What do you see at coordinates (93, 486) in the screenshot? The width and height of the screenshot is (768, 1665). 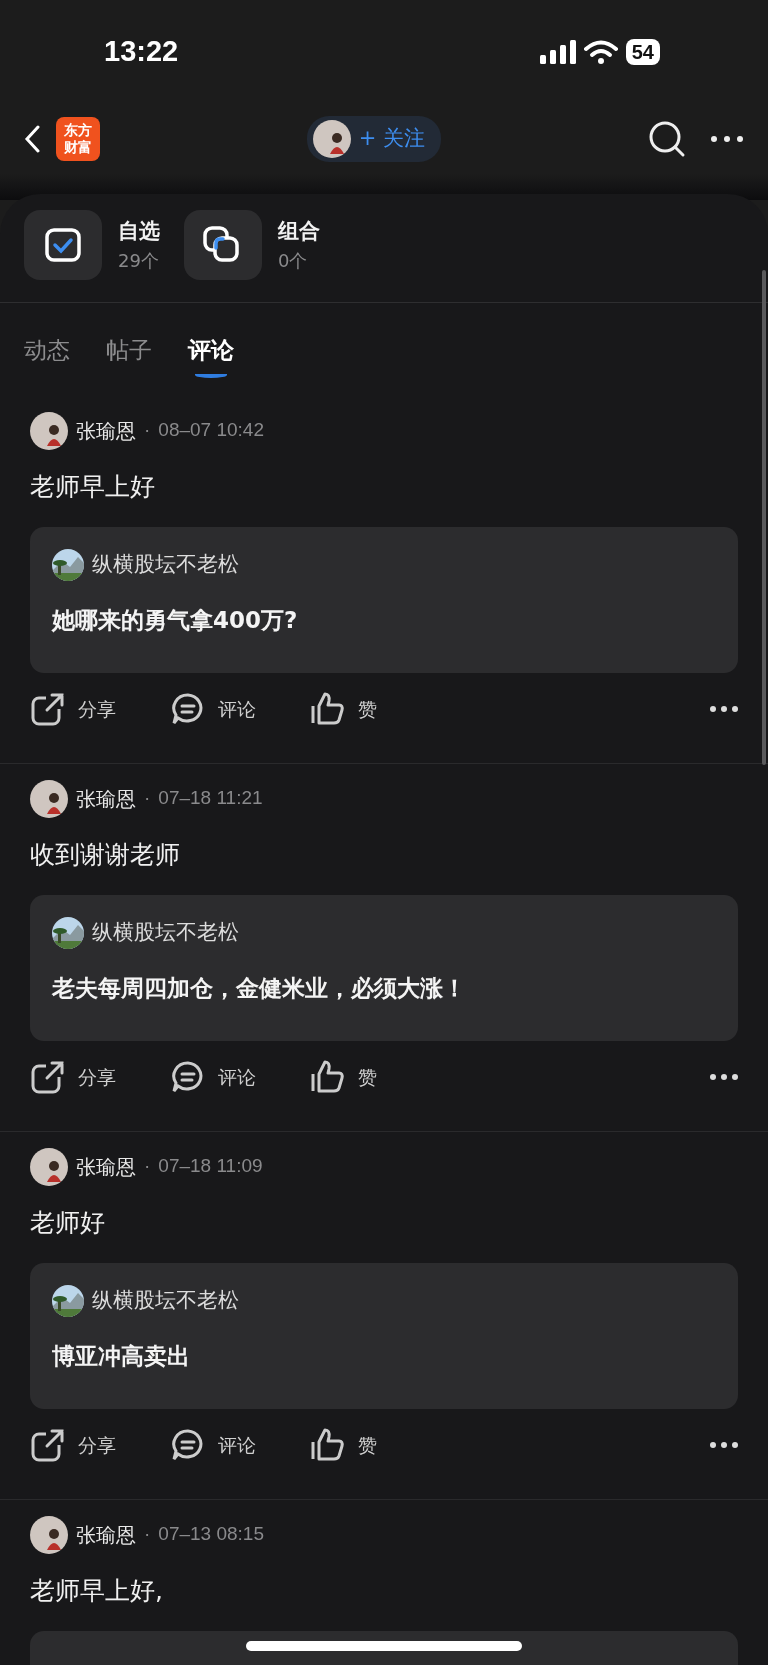 I see `comment-text: 老师早上好` at bounding box center [93, 486].